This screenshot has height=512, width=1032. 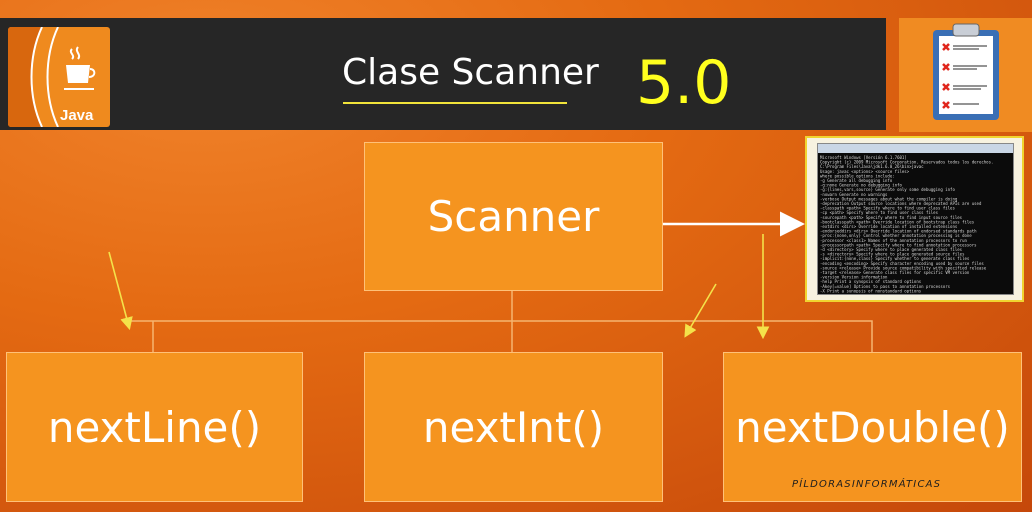 What do you see at coordinates (154, 427) in the screenshot?
I see `nextline-method-box: nextLine()` at bounding box center [154, 427].